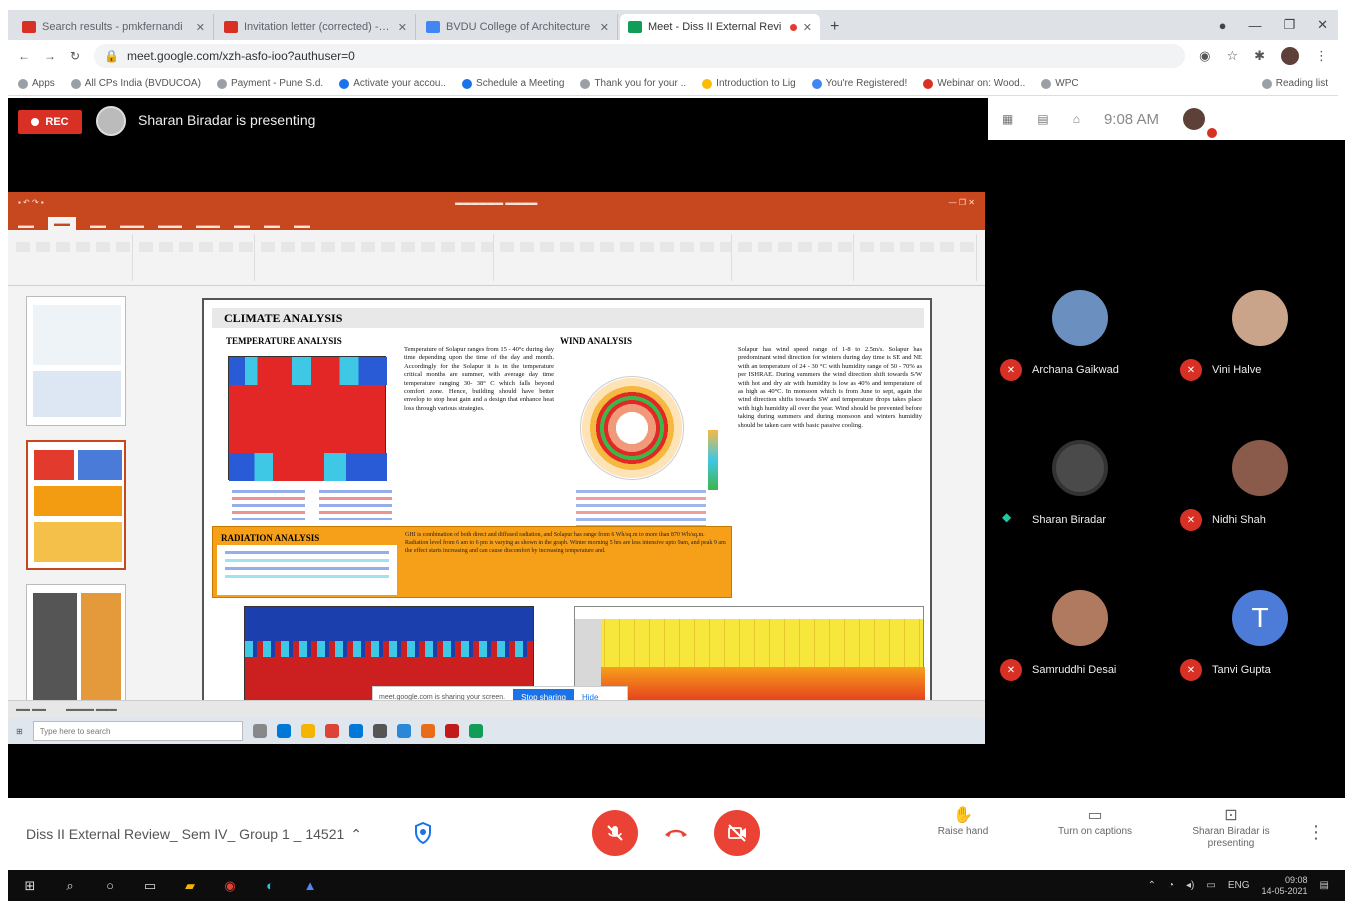 The width and height of the screenshot is (1346, 901). I want to click on file-explorer-icon: ▰, so click(190, 886).